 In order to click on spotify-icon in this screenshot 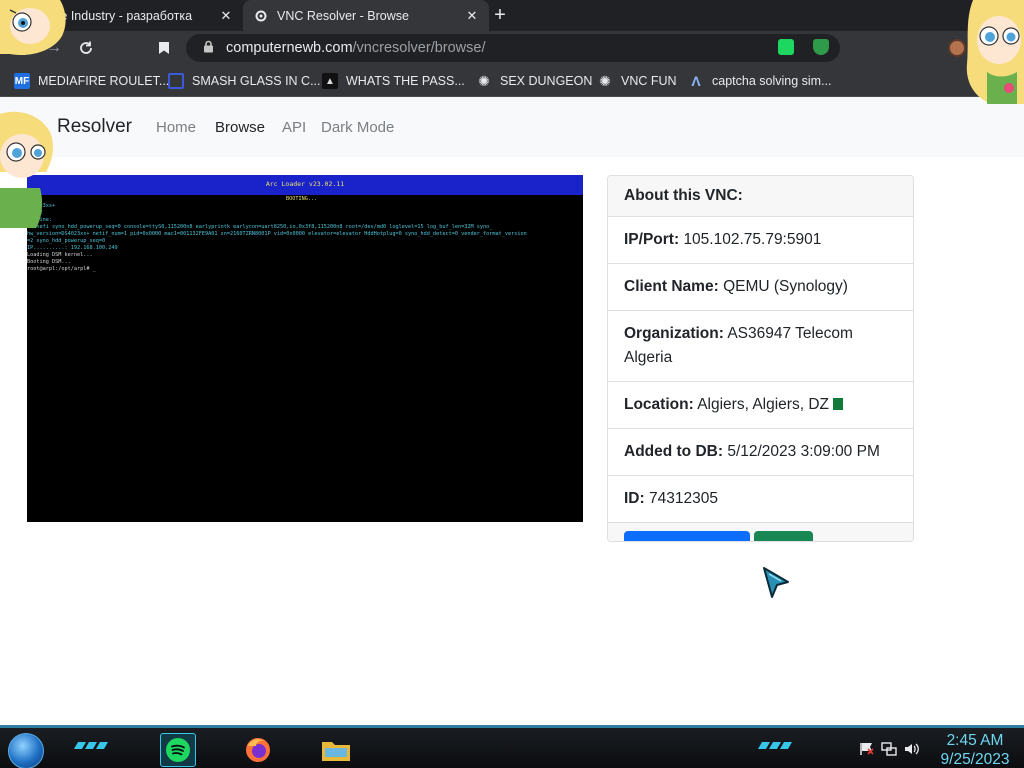, I will do `click(178, 750)`.